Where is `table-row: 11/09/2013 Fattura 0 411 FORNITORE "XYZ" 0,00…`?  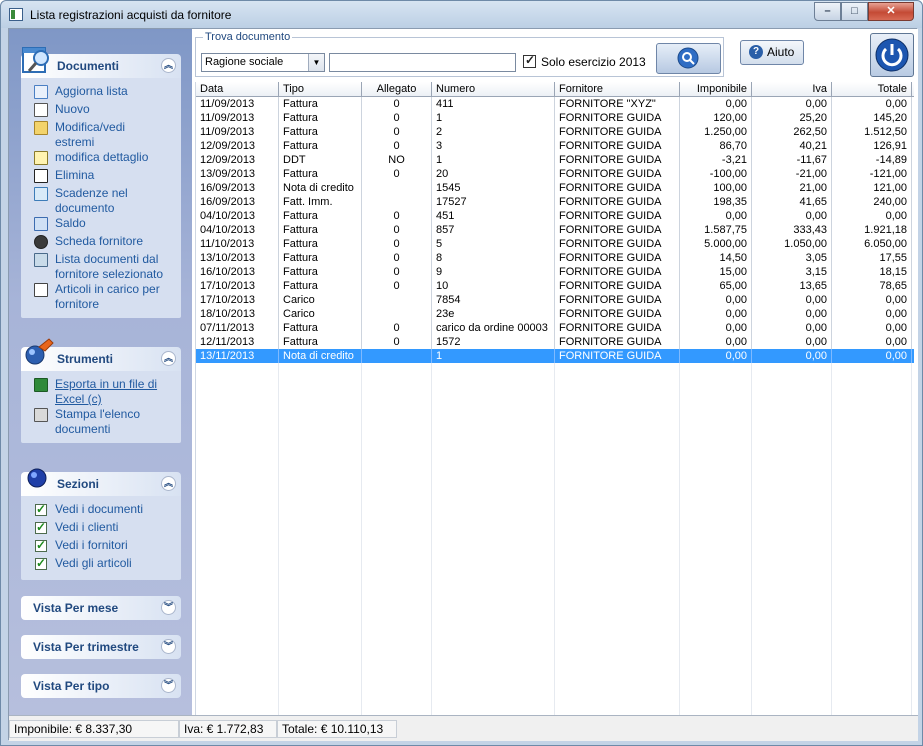
table-row: 11/09/2013 Fattura 0 411 FORNITORE "XYZ" 0,00… is located at coordinates (555, 104).